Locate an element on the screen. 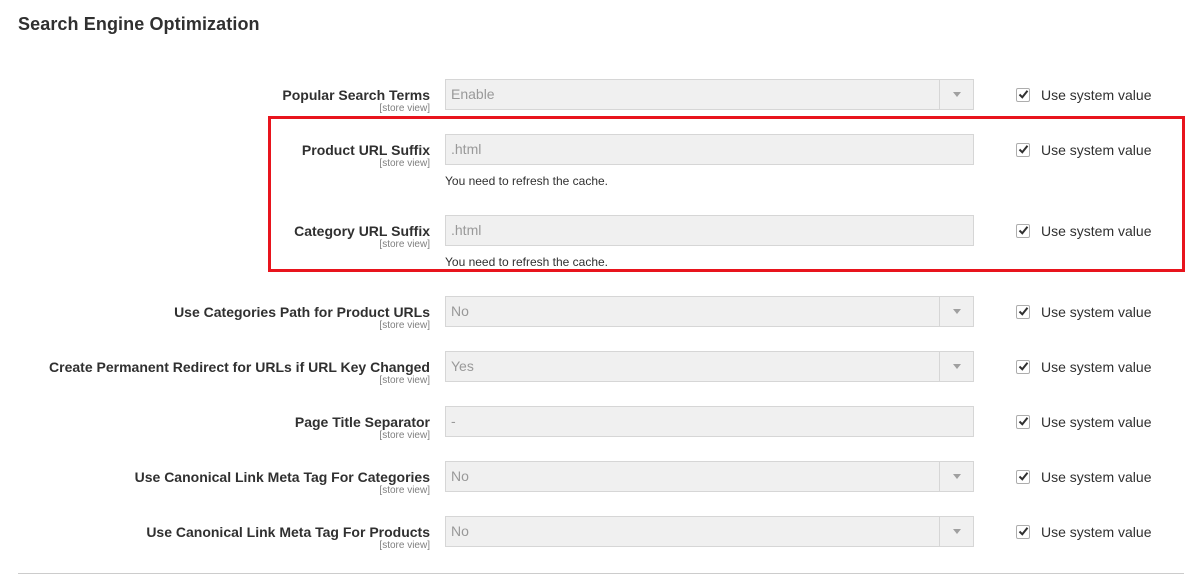 The width and height of the screenshot is (1202, 576). section-divider is located at coordinates (601, 573).